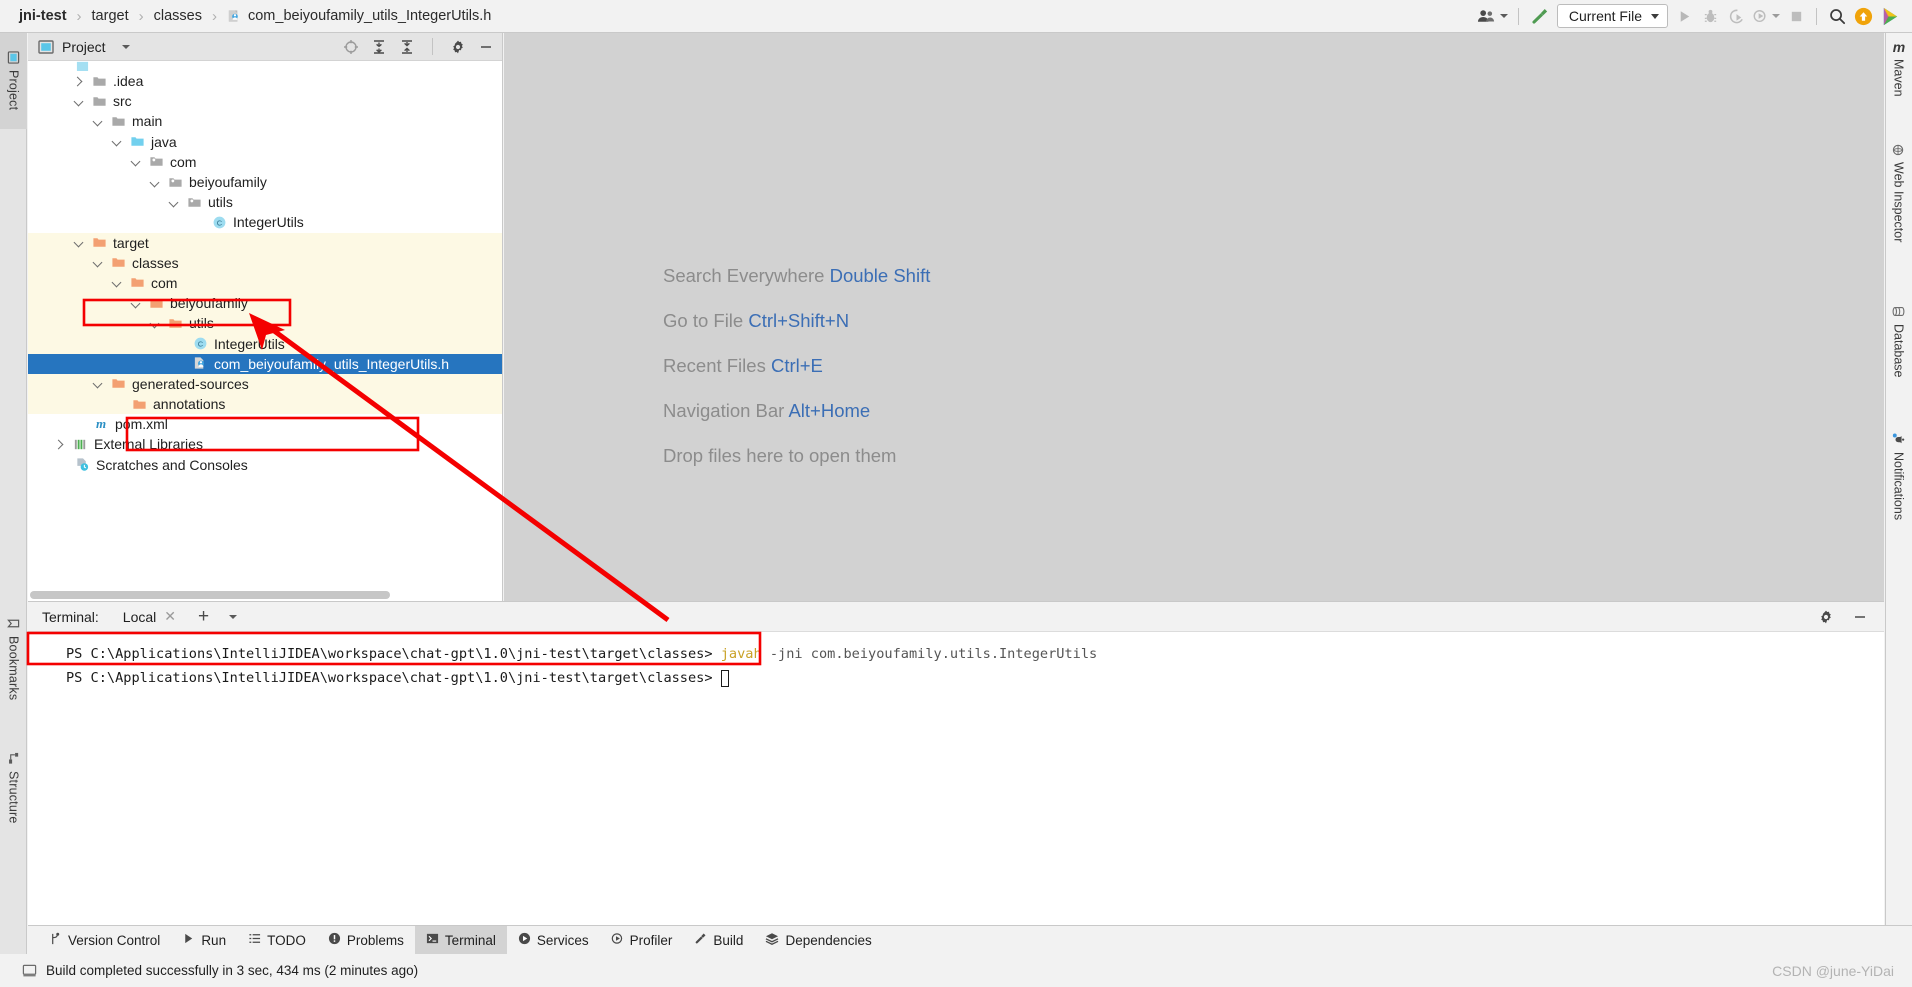 This screenshot has height=987, width=1912. I want to click on tree-row: src, so click(265, 101).